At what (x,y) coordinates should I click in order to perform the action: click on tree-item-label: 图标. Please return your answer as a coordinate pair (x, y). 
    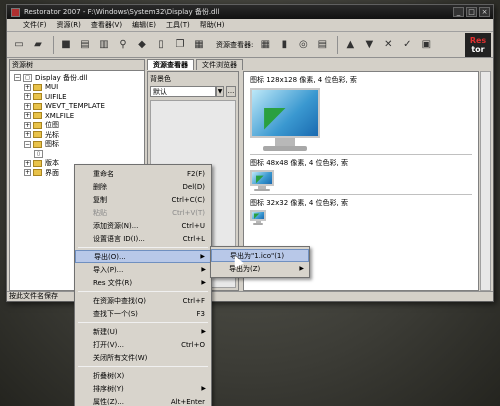
    Looking at the image, I should click on (52, 144).